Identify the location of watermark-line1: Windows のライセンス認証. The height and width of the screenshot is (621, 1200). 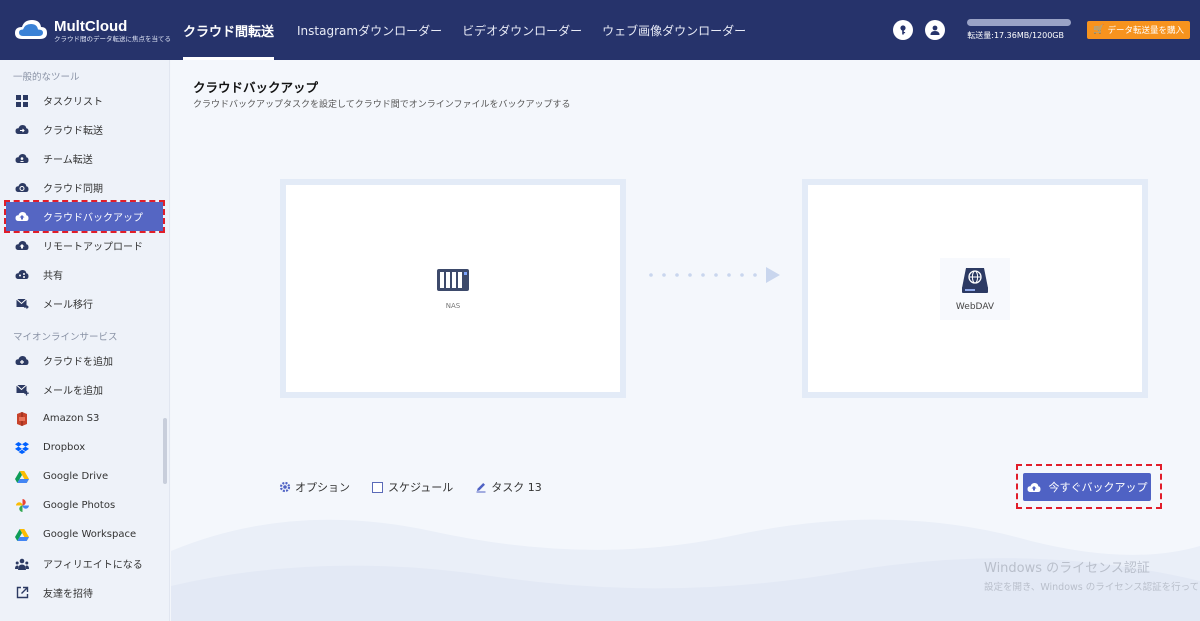
(1067, 568).